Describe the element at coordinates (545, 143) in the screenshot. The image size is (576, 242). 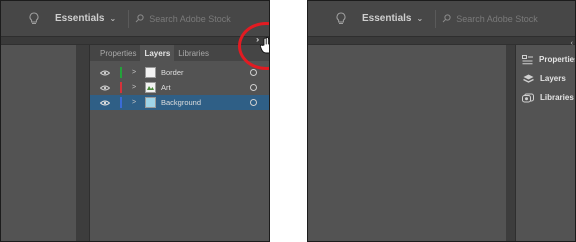
I see `collapsed-panel-dock: Properties Layers Libraries` at that location.